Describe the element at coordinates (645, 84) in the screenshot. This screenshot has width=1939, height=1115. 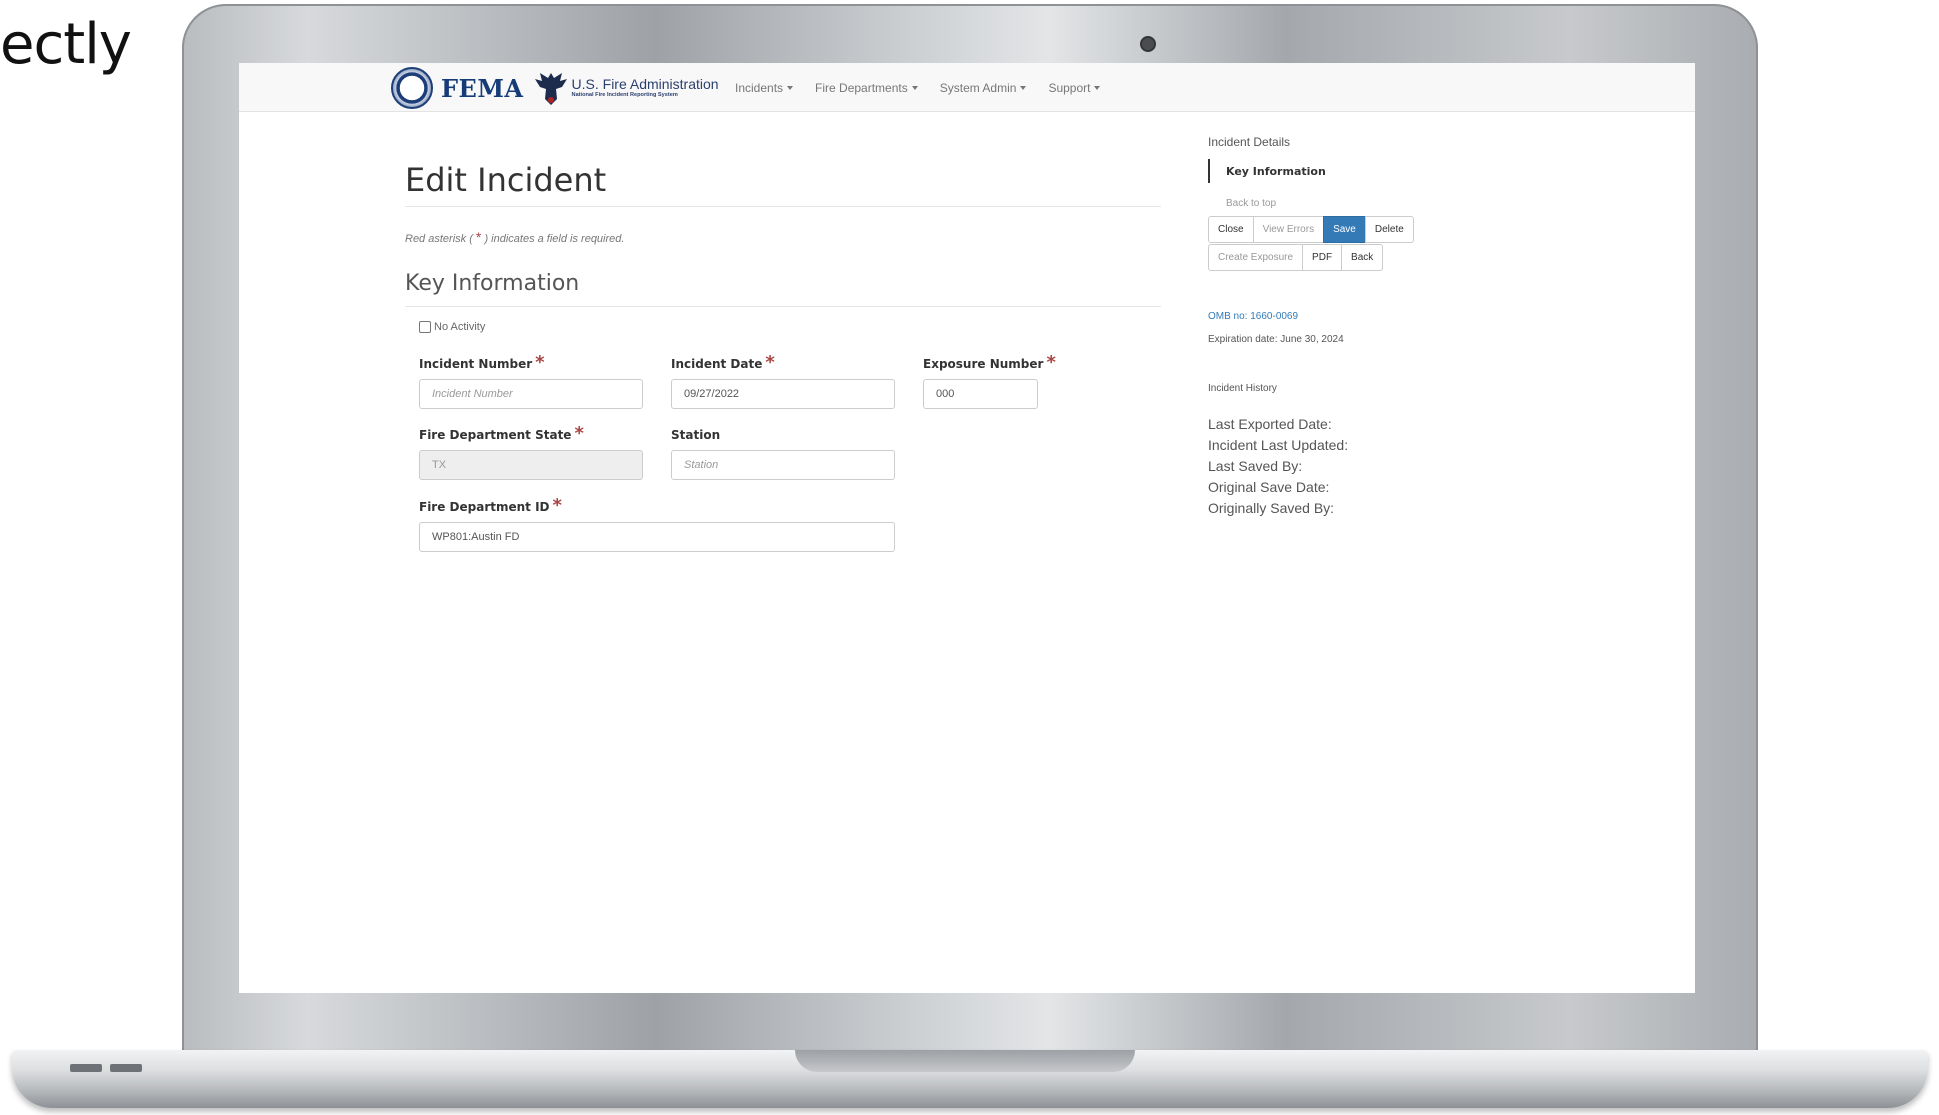
I see `usfa-title: U.S. Fire Administration` at that location.